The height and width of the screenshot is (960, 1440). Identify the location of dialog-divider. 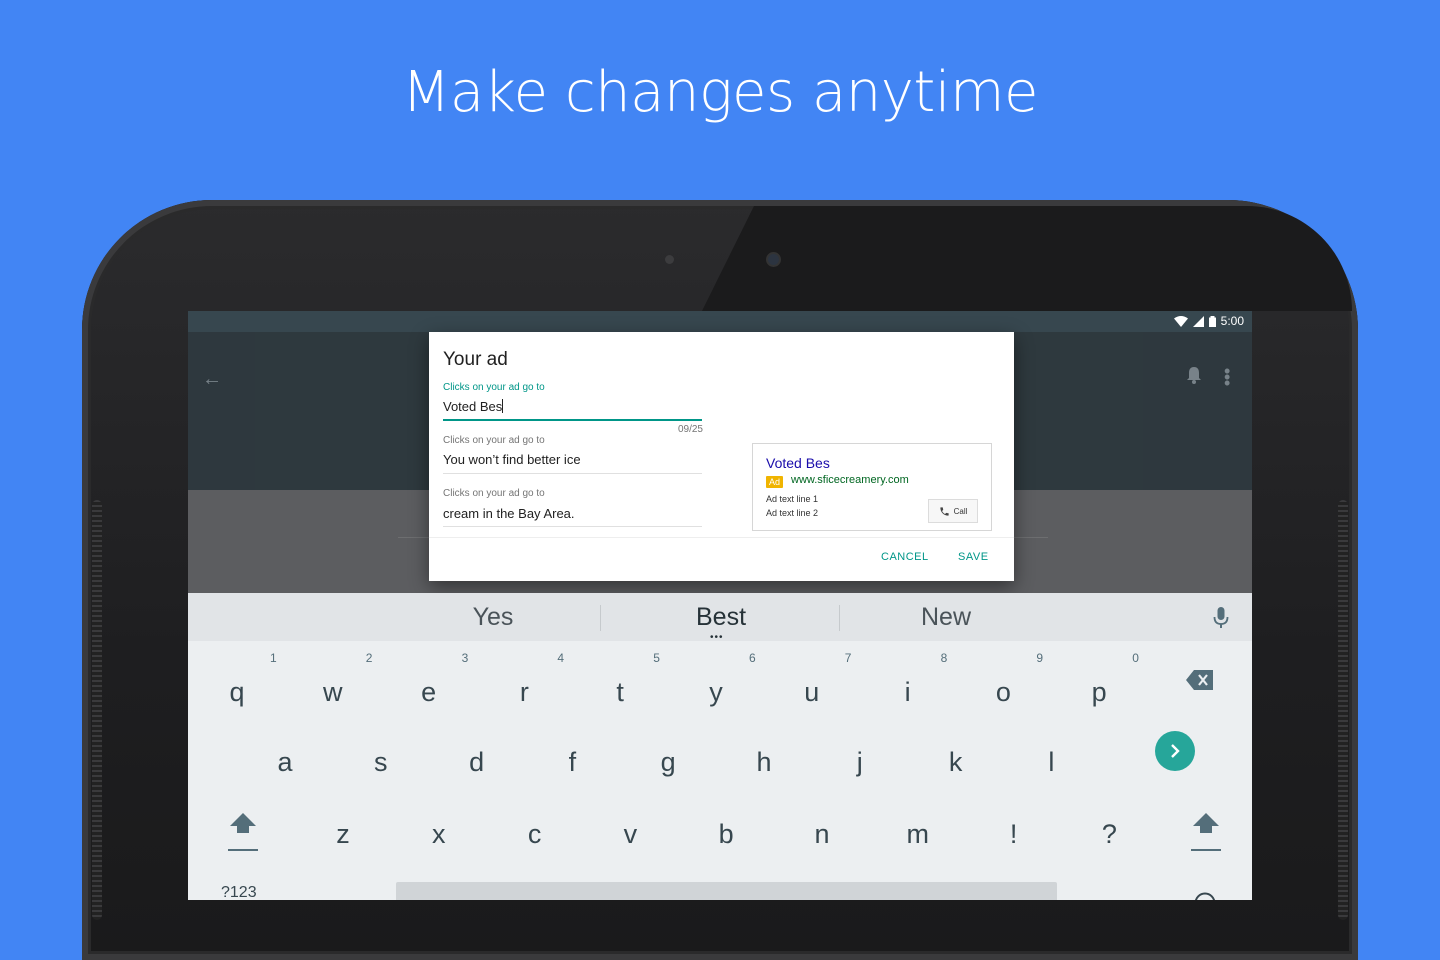
(721, 537).